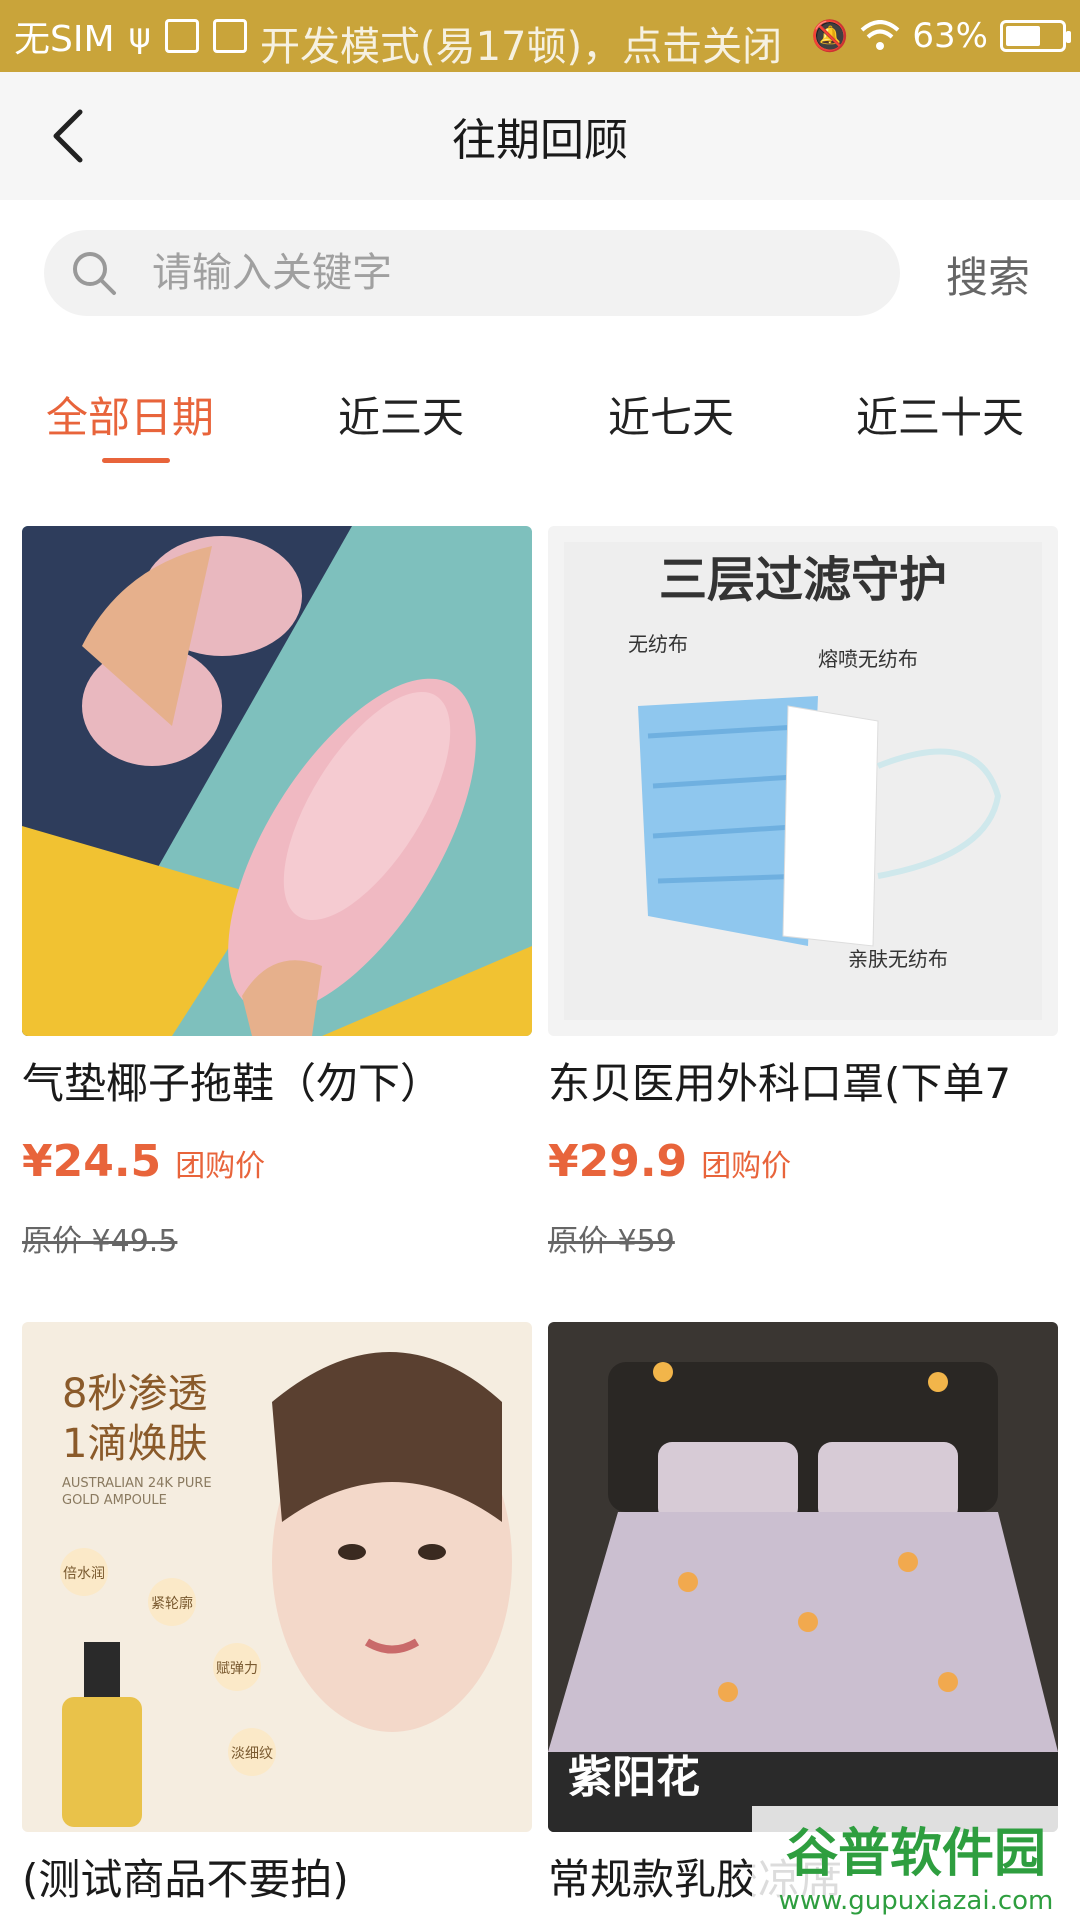  What do you see at coordinates (915, 1853) in the screenshot?
I see `watermark-title: 谷普软件园` at bounding box center [915, 1853].